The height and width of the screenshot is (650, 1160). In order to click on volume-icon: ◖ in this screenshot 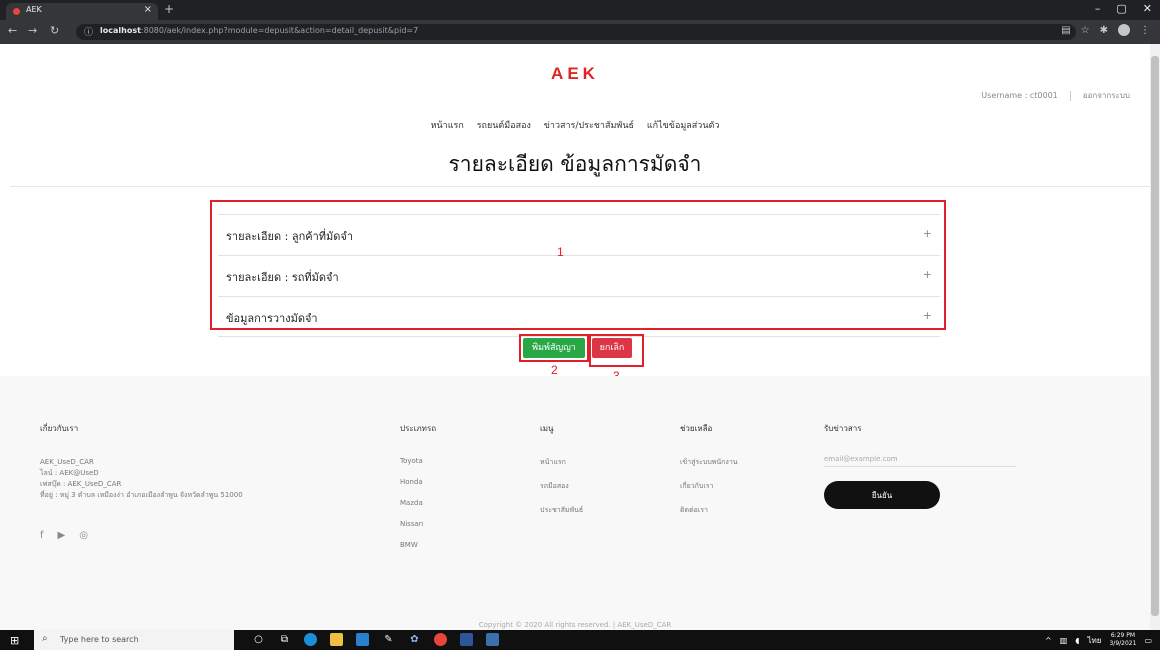, I will do `click(1077, 640)`.